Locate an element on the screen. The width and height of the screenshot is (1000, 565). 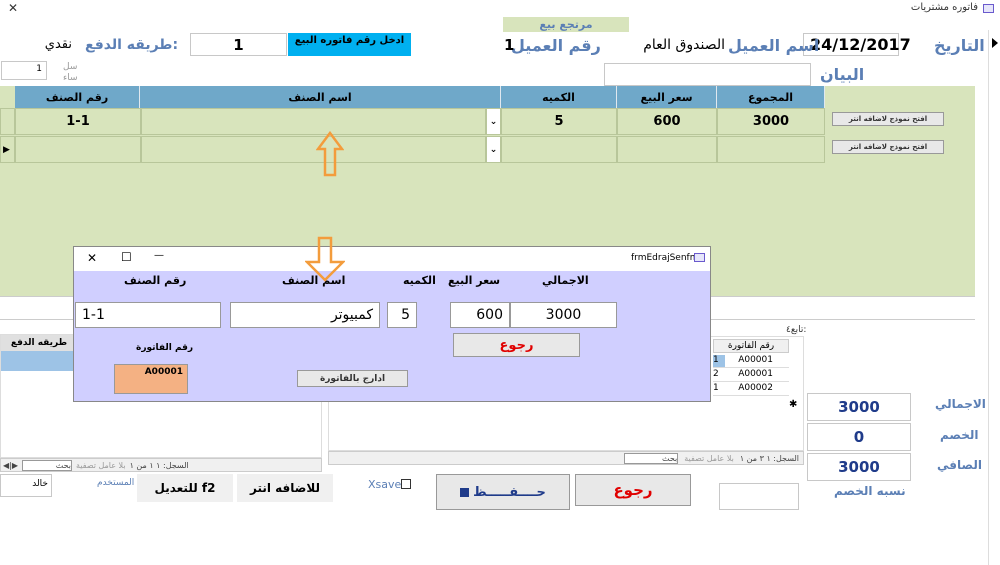
invoice-entry-label-box: ادخل رقم فاتوره البيع is located at coordinates (349, 44).